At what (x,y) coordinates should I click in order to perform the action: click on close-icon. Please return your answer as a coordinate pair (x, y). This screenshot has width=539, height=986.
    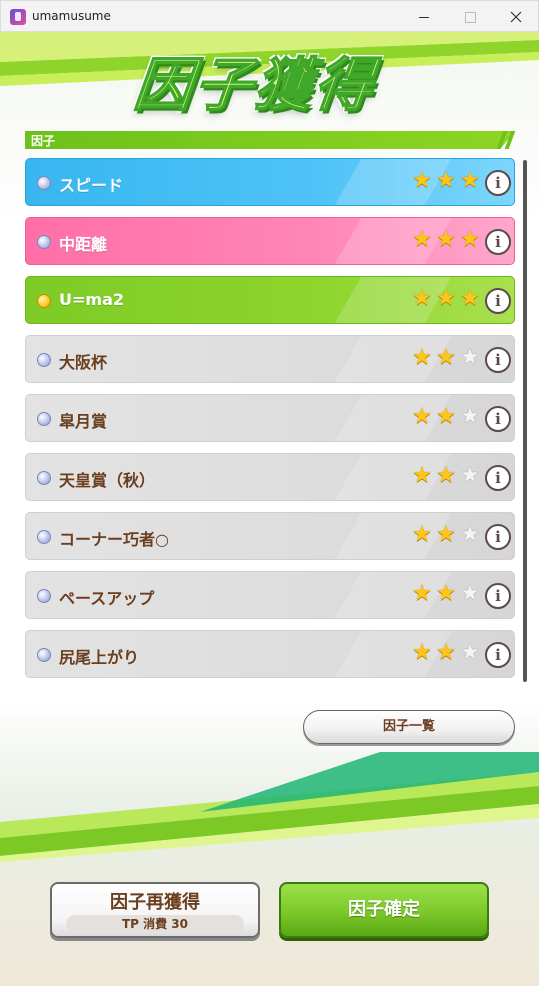
    Looking at the image, I should click on (516, 17).